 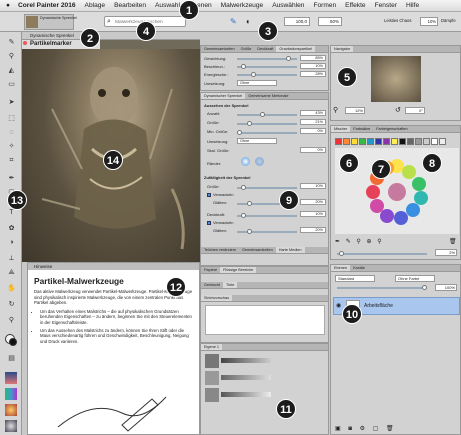 I want to click on zoom-field: 12%, so click(x=355, y=110).